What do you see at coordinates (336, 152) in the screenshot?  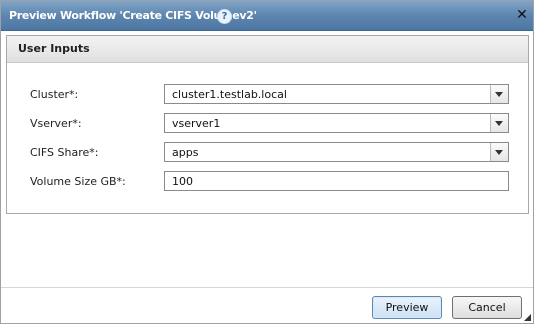 I see `cifs-share-select: apps` at bounding box center [336, 152].